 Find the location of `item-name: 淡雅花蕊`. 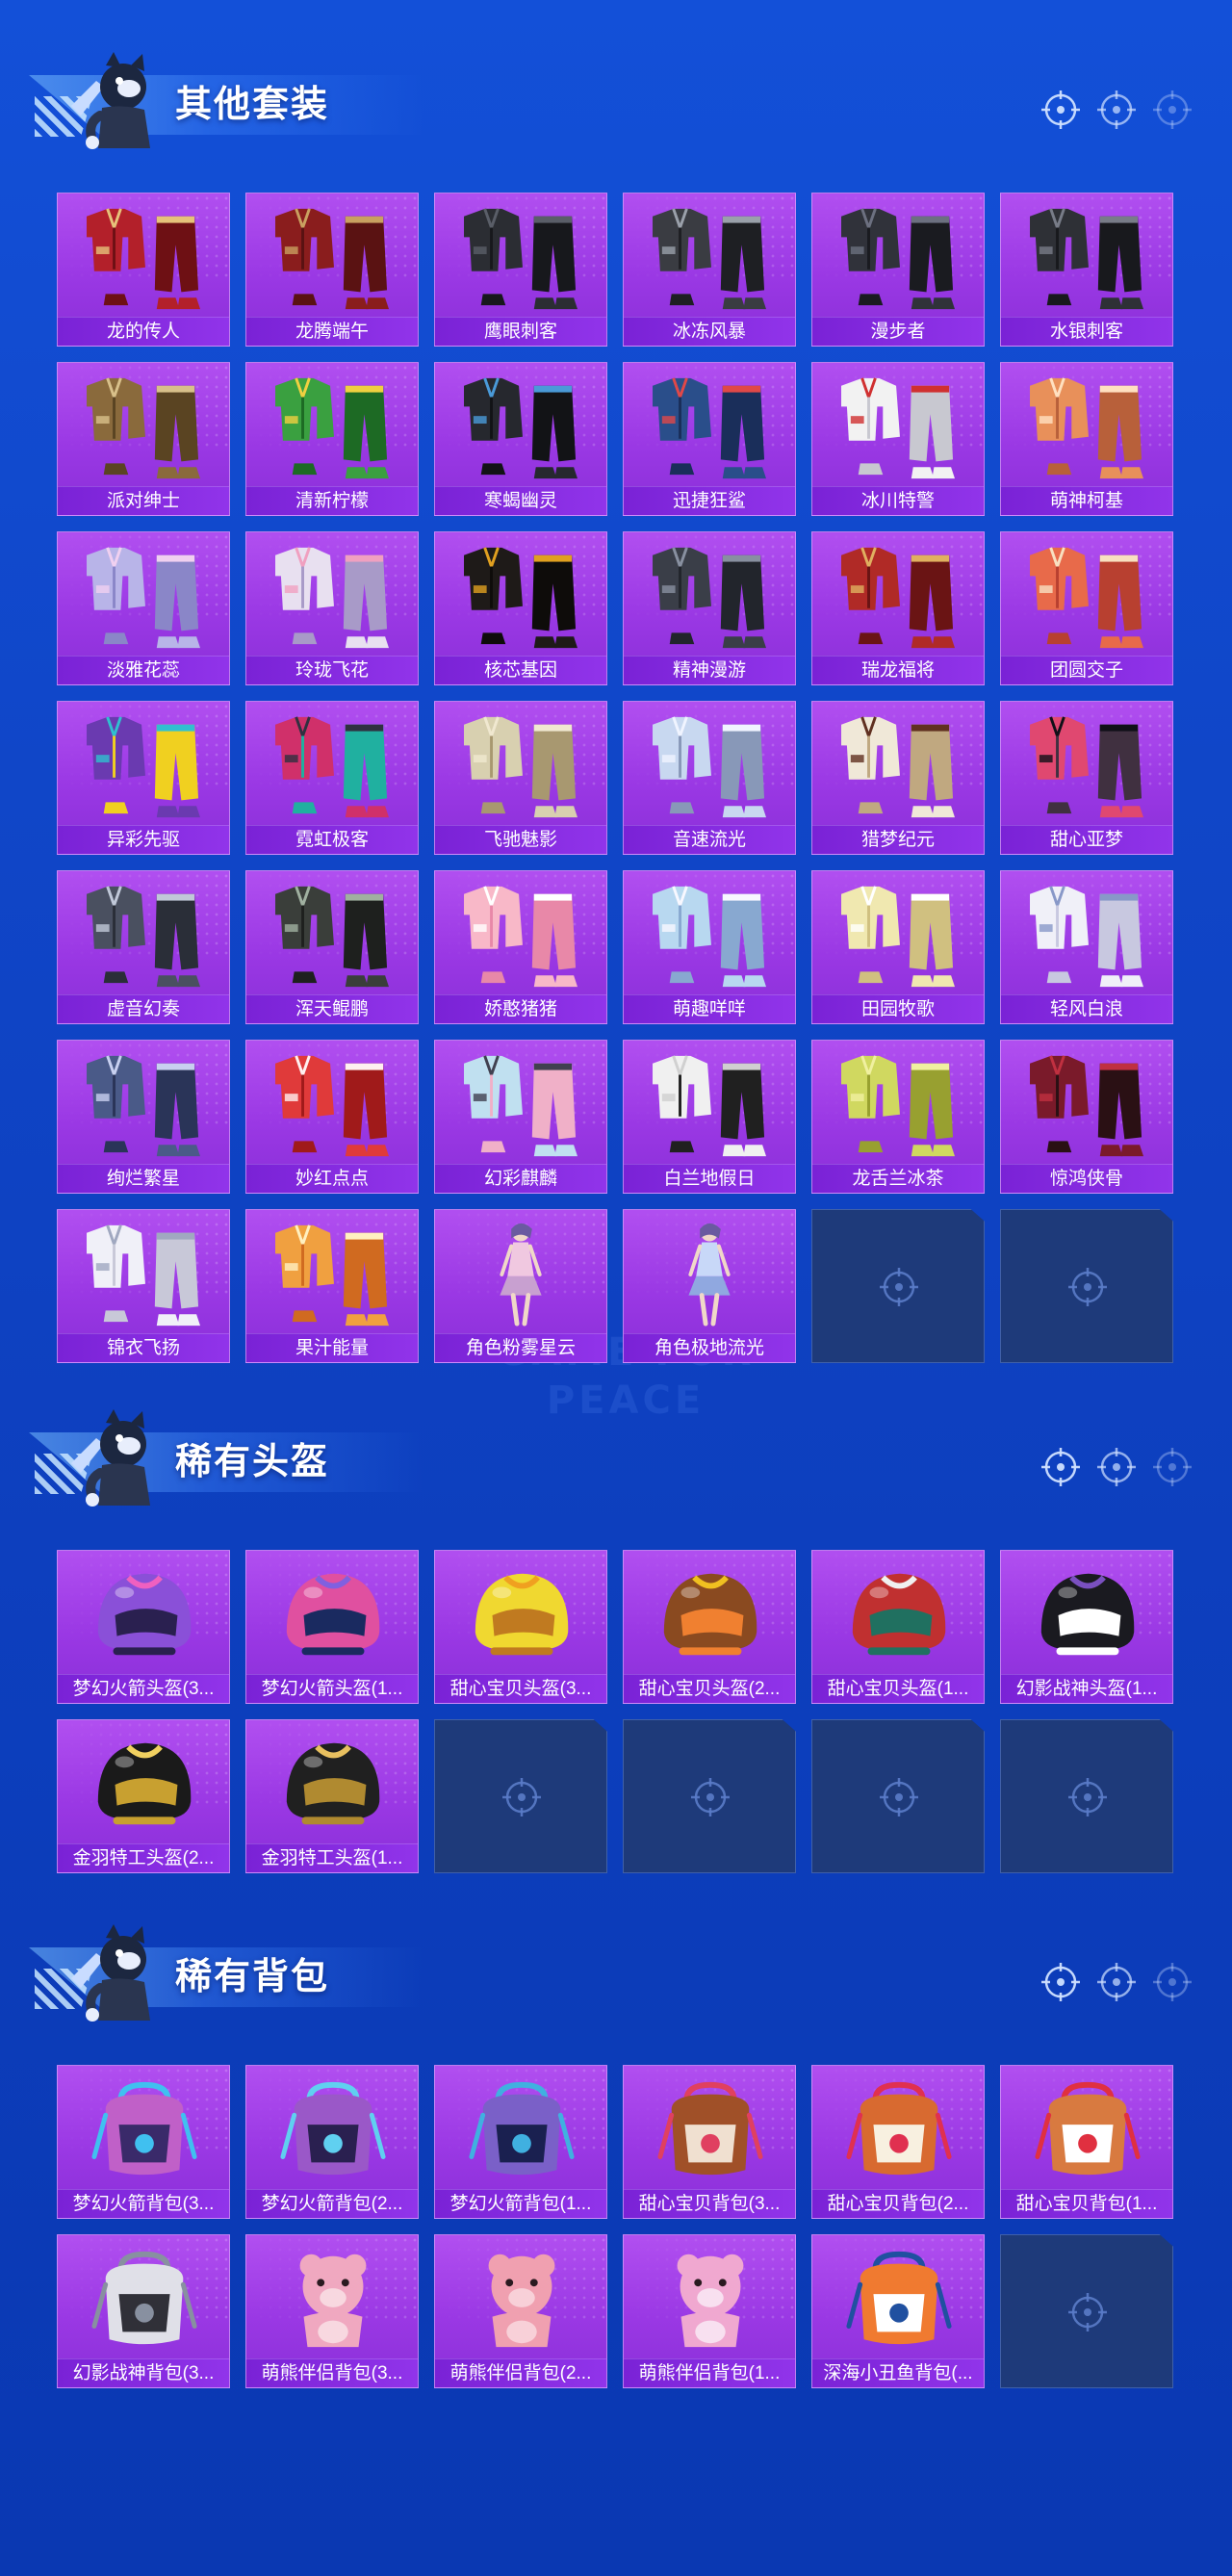

item-name: 淡雅花蕊 is located at coordinates (143, 670).